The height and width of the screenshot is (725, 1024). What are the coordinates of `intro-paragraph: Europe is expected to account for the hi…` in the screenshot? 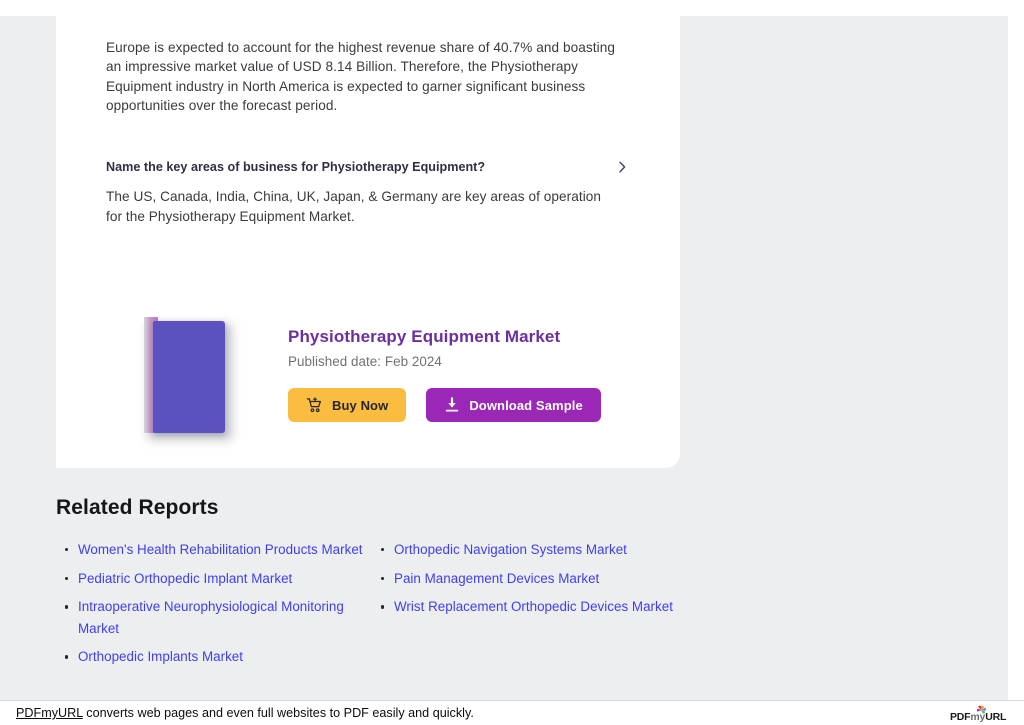 It's located at (361, 76).